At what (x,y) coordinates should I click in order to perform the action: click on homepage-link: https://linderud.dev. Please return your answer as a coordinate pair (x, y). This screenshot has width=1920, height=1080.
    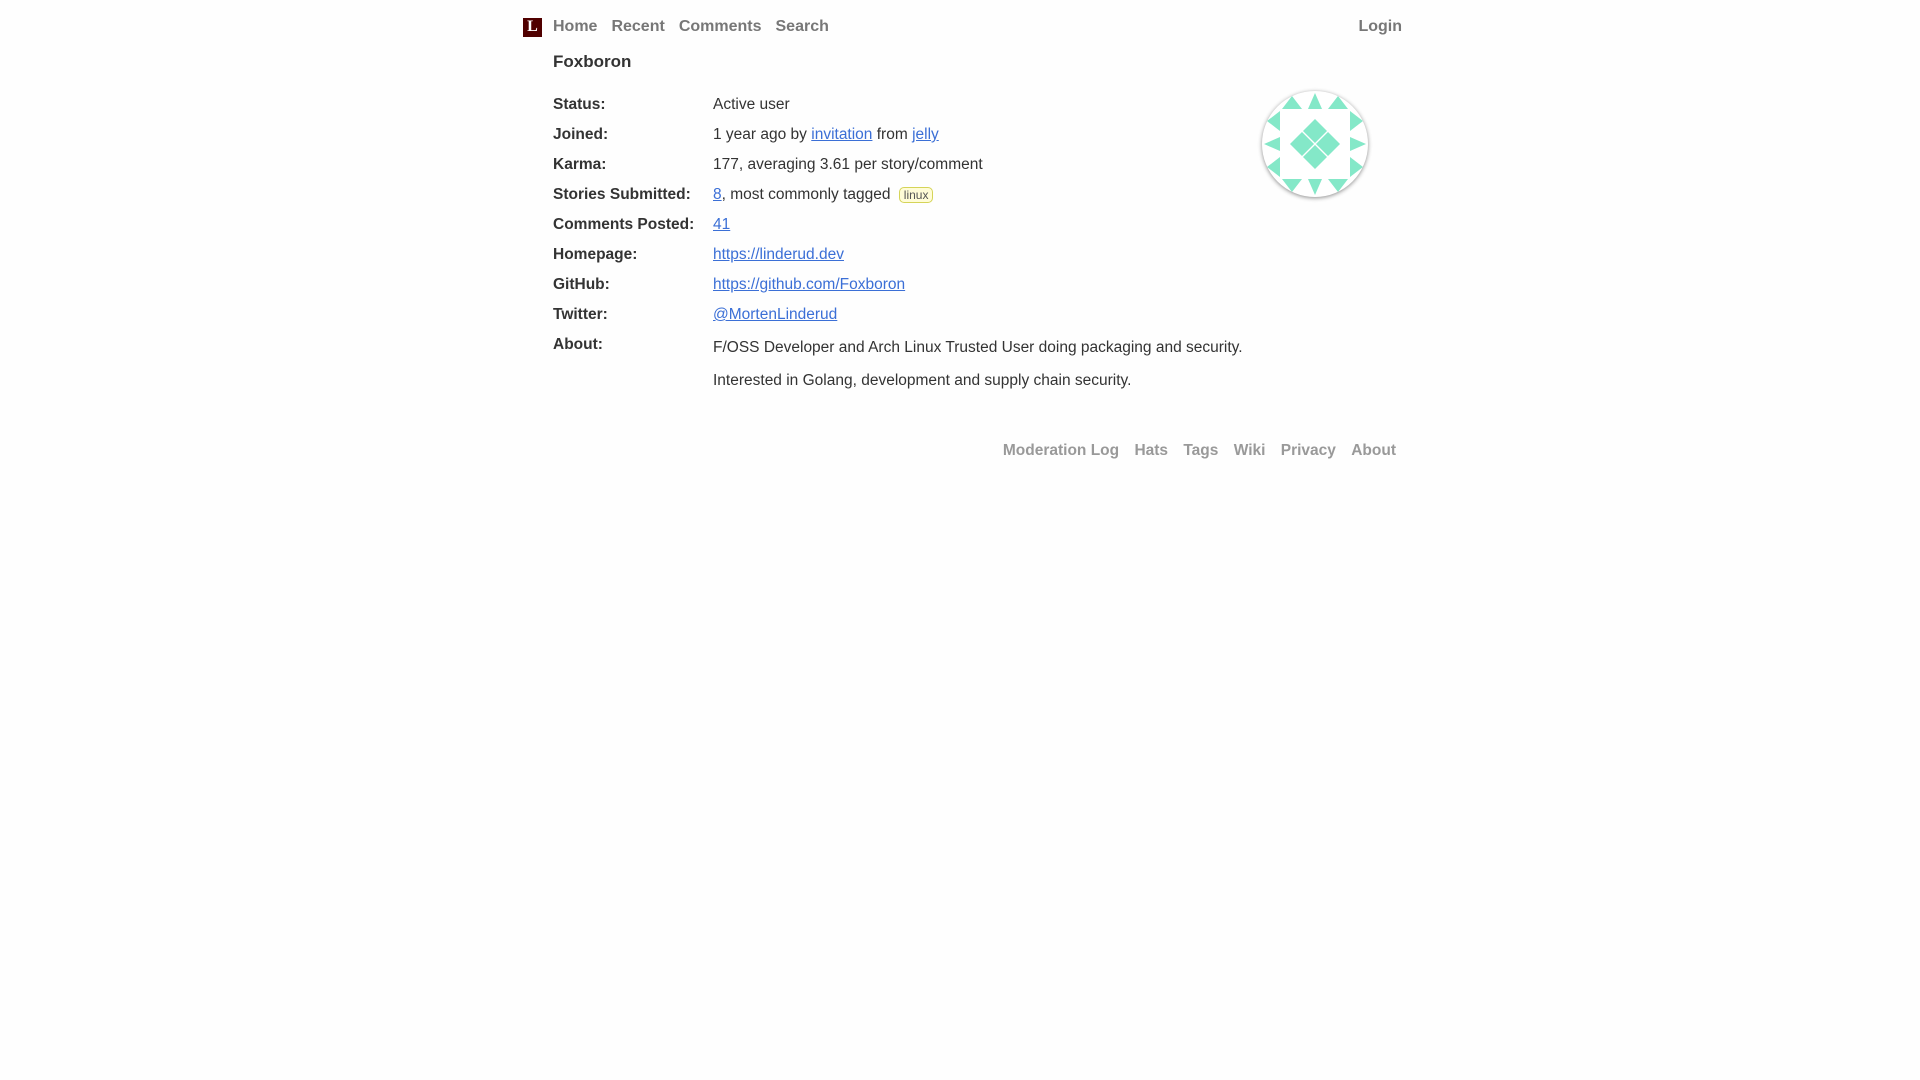
    Looking at the image, I should click on (778, 255).